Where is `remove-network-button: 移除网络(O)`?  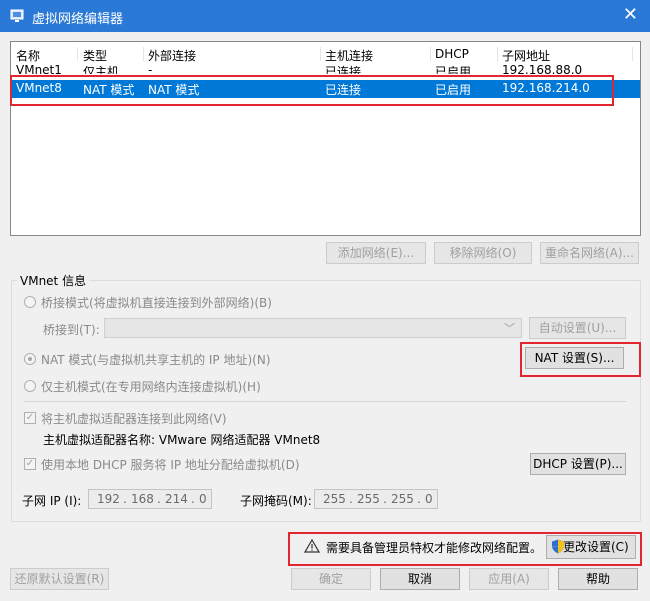 remove-network-button: 移除网络(O) is located at coordinates (483, 253).